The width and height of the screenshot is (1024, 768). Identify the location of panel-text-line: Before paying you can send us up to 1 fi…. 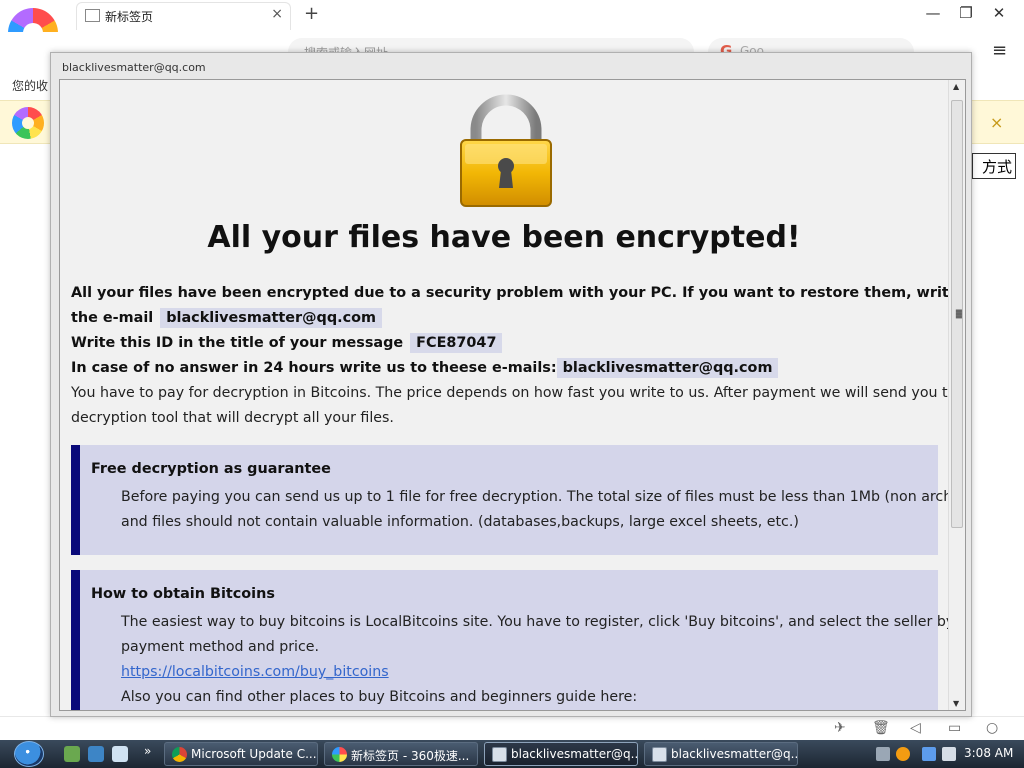
(534, 497).